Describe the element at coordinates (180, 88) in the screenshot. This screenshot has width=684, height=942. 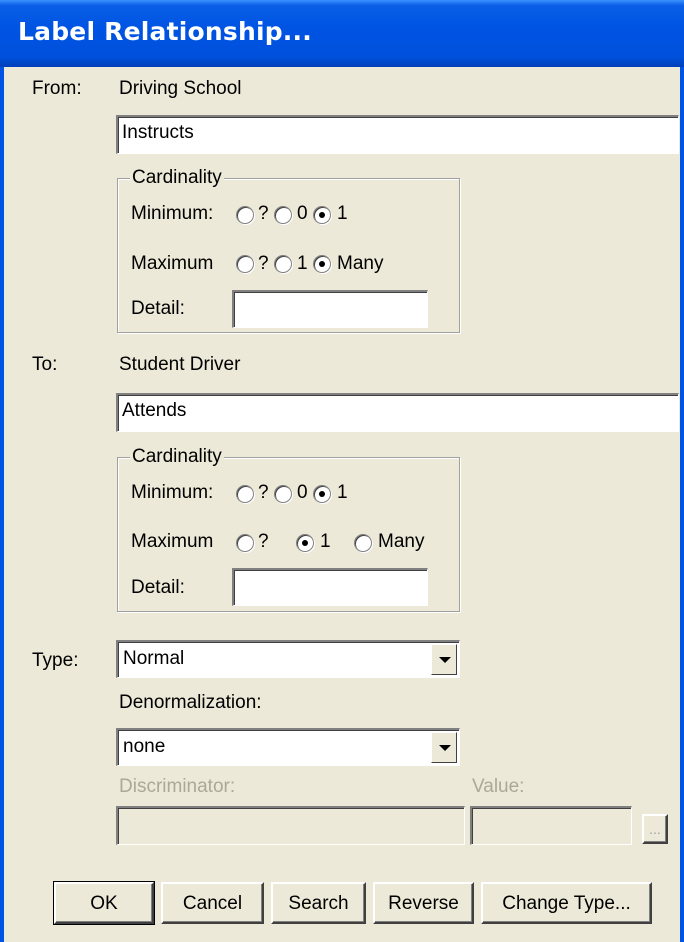
I see `from-entity-name: Driving School` at that location.